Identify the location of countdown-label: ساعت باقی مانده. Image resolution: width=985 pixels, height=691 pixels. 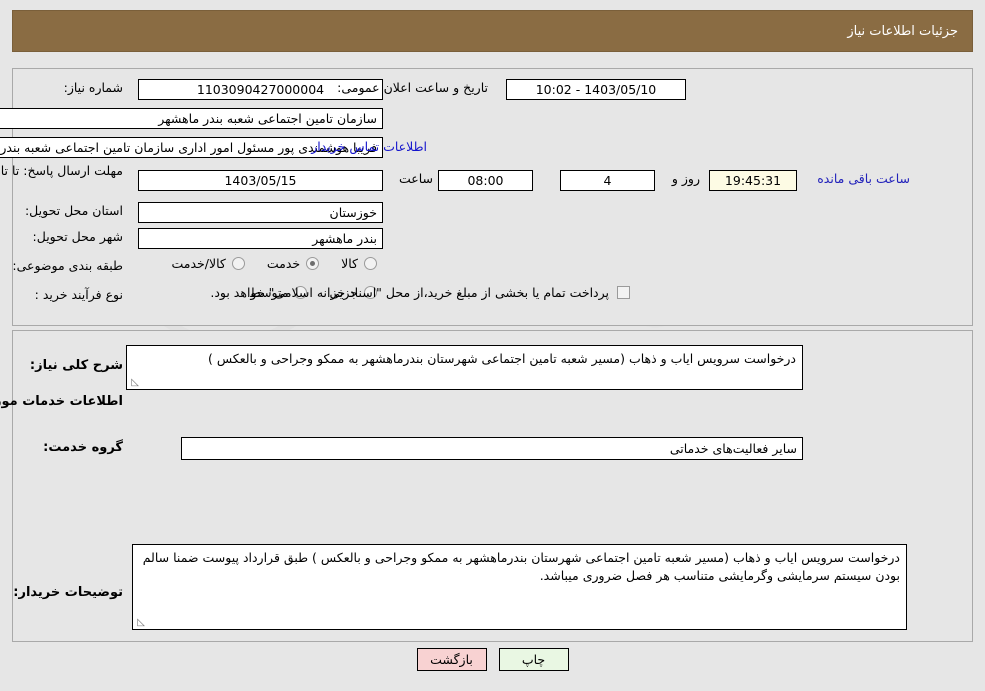
(863, 178).